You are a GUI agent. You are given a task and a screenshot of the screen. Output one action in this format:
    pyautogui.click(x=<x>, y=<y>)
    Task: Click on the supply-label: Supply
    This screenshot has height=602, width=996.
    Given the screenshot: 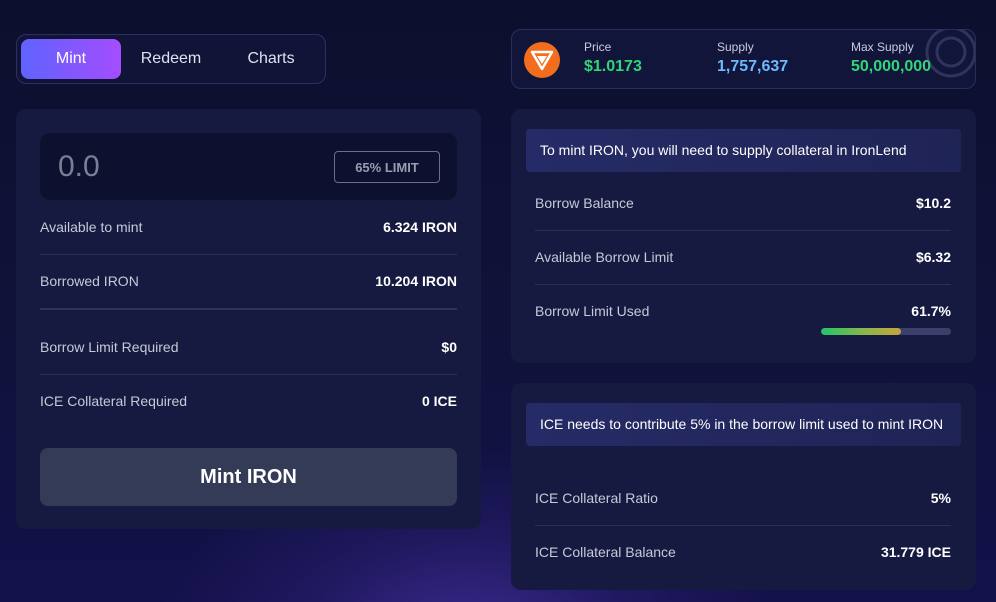 What is the action you would take?
    pyautogui.click(x=735, y=47)
    